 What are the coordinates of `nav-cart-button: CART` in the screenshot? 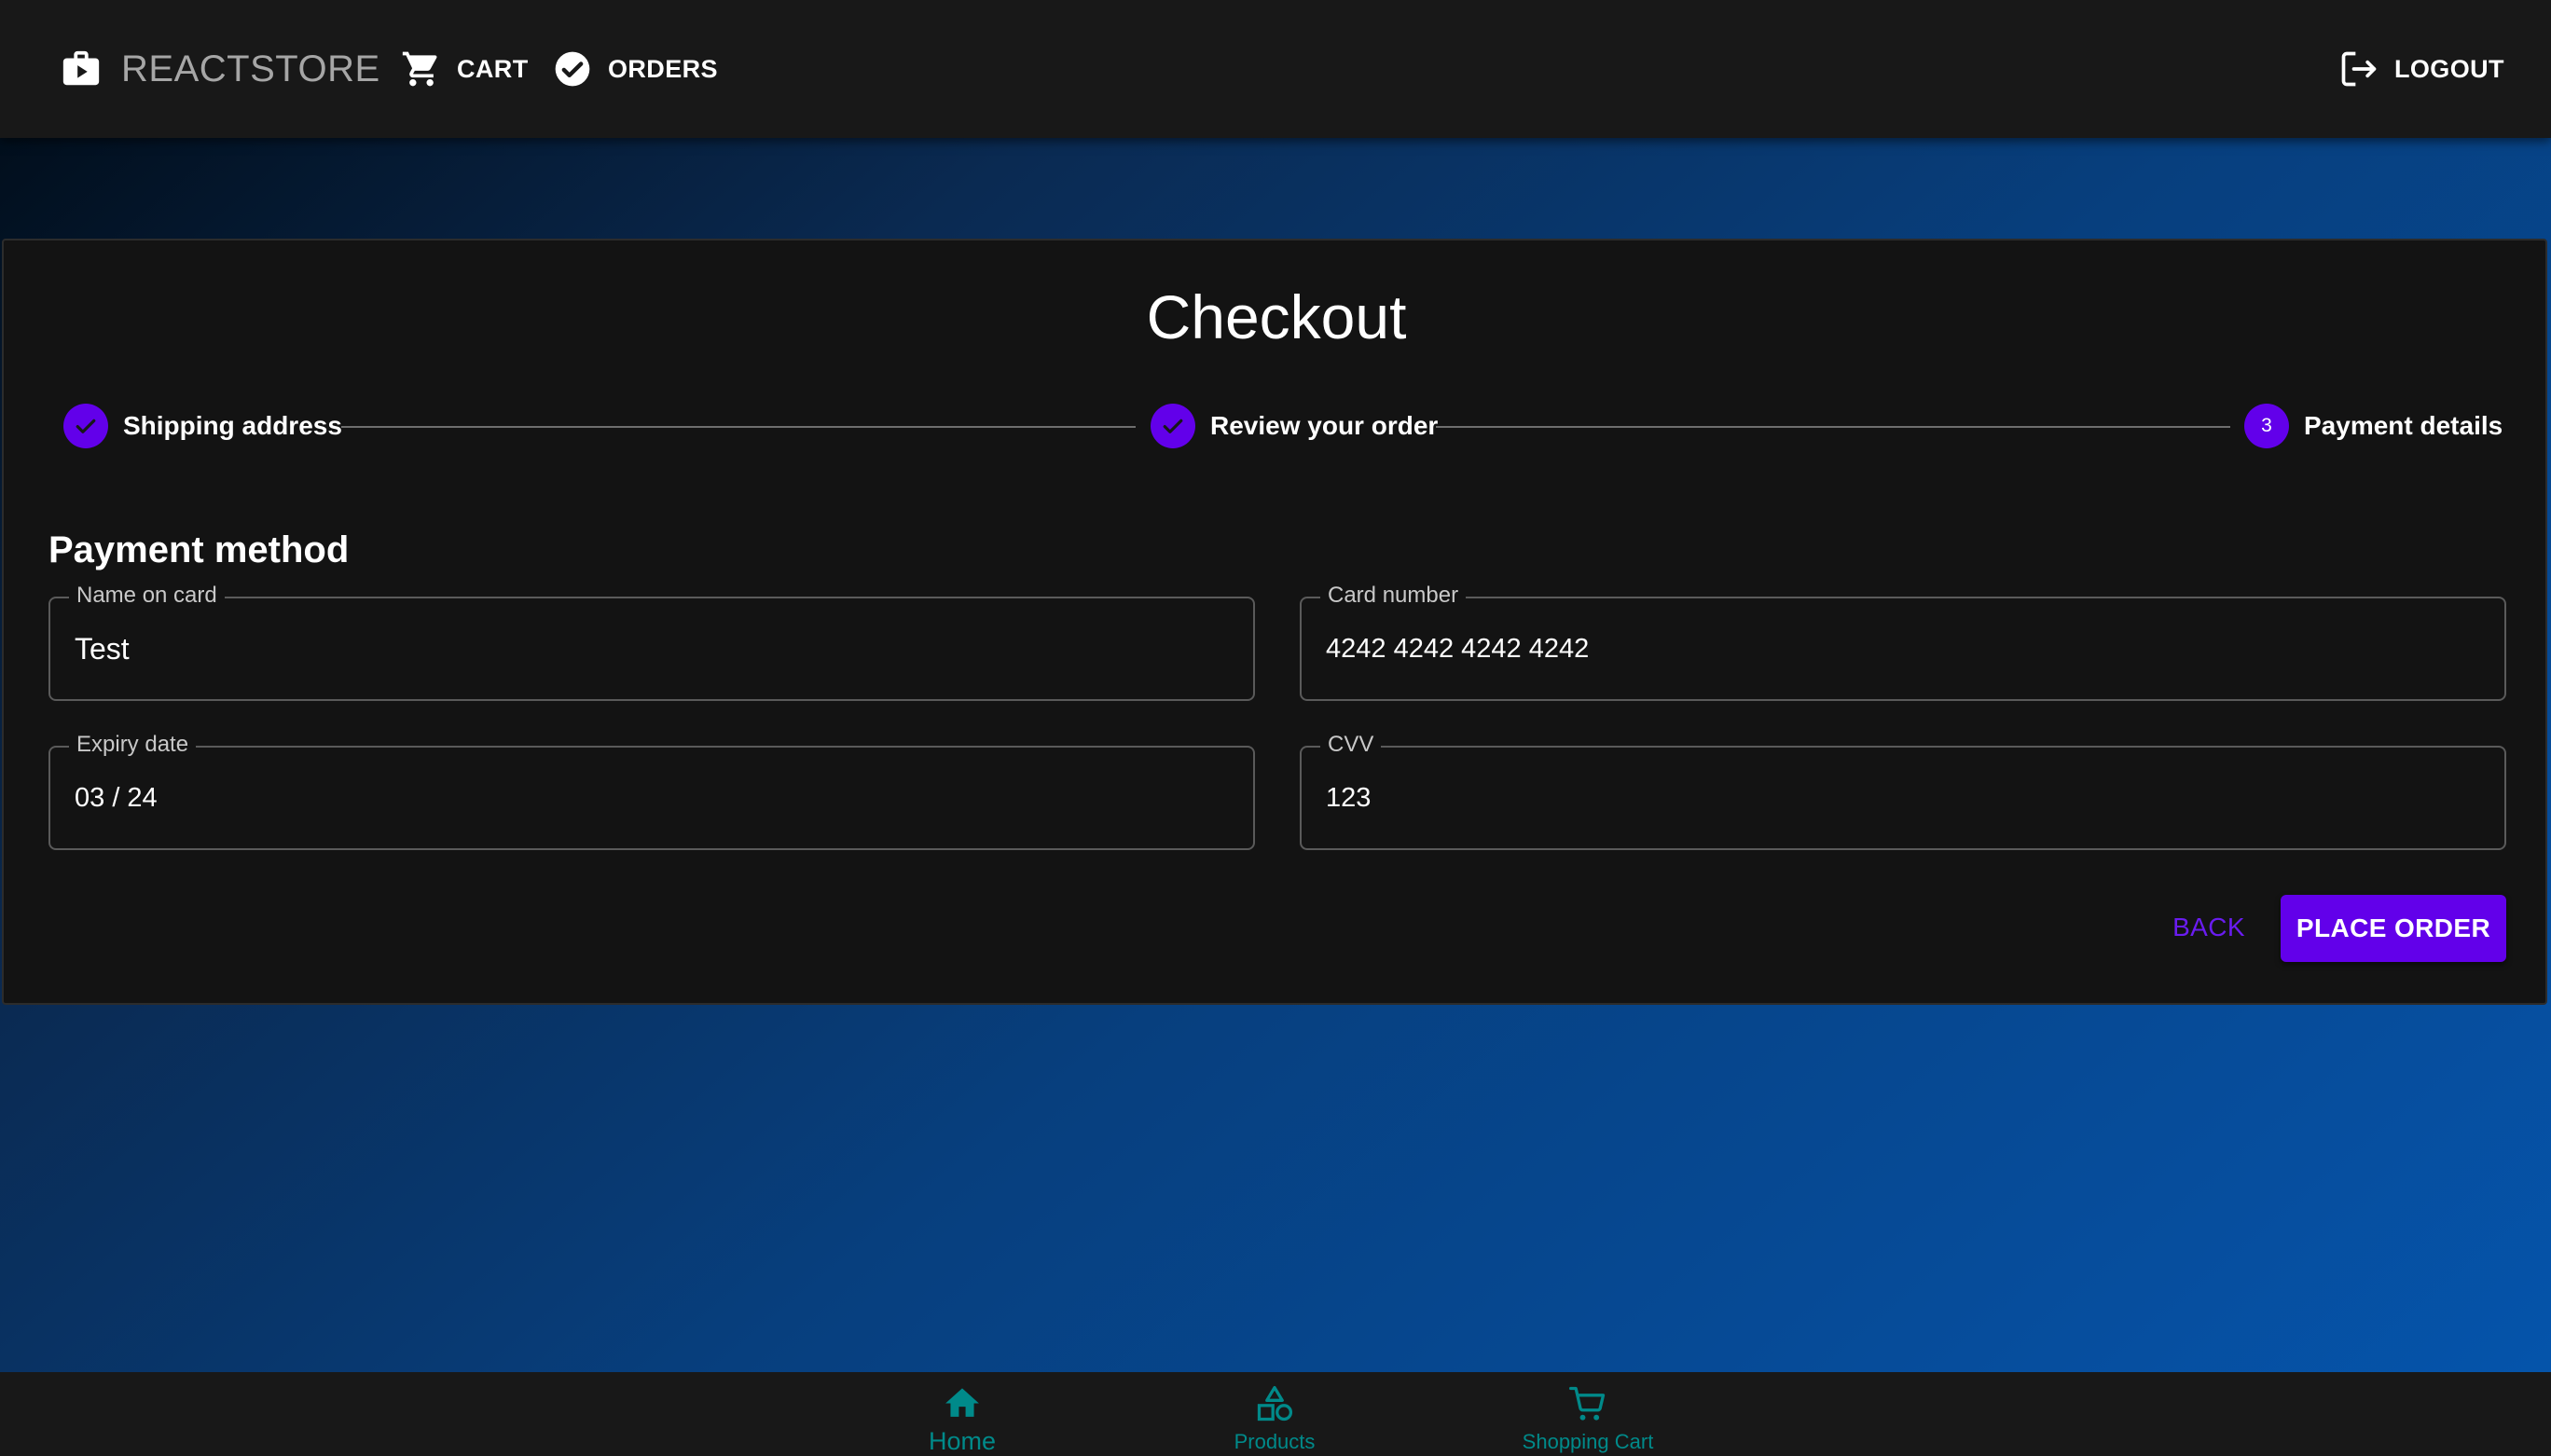 It's located at (465, 69).